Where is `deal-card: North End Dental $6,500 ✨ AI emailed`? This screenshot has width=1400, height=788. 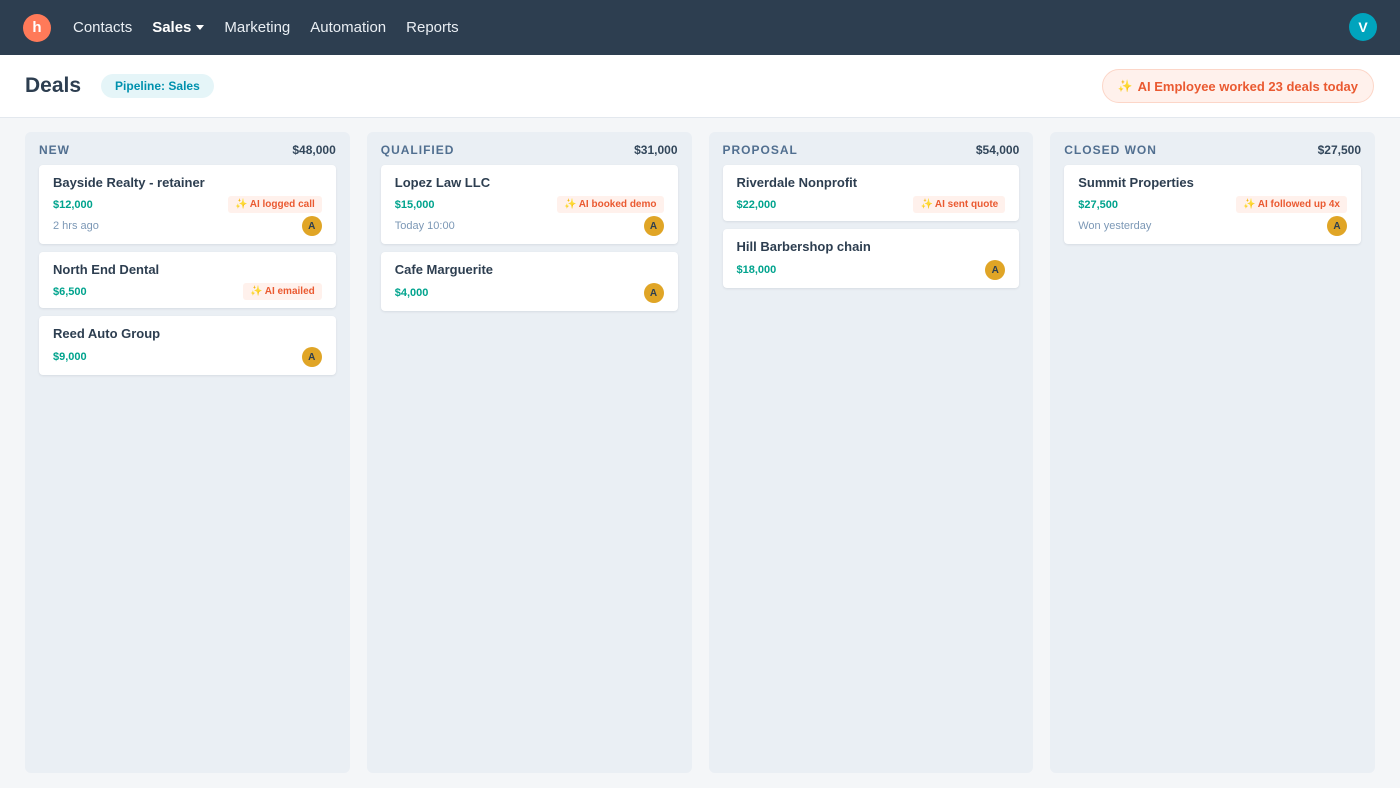 deal-card: North End Dental $6,500 ✨ AI emailed is located at coordinates (187, 280).